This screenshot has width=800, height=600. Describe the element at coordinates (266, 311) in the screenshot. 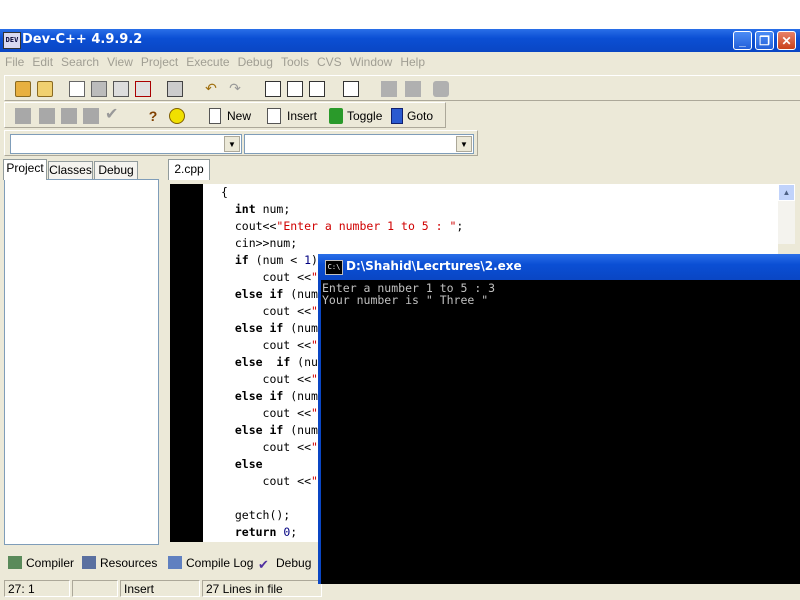

I see `code-token: cout <<` at that location.